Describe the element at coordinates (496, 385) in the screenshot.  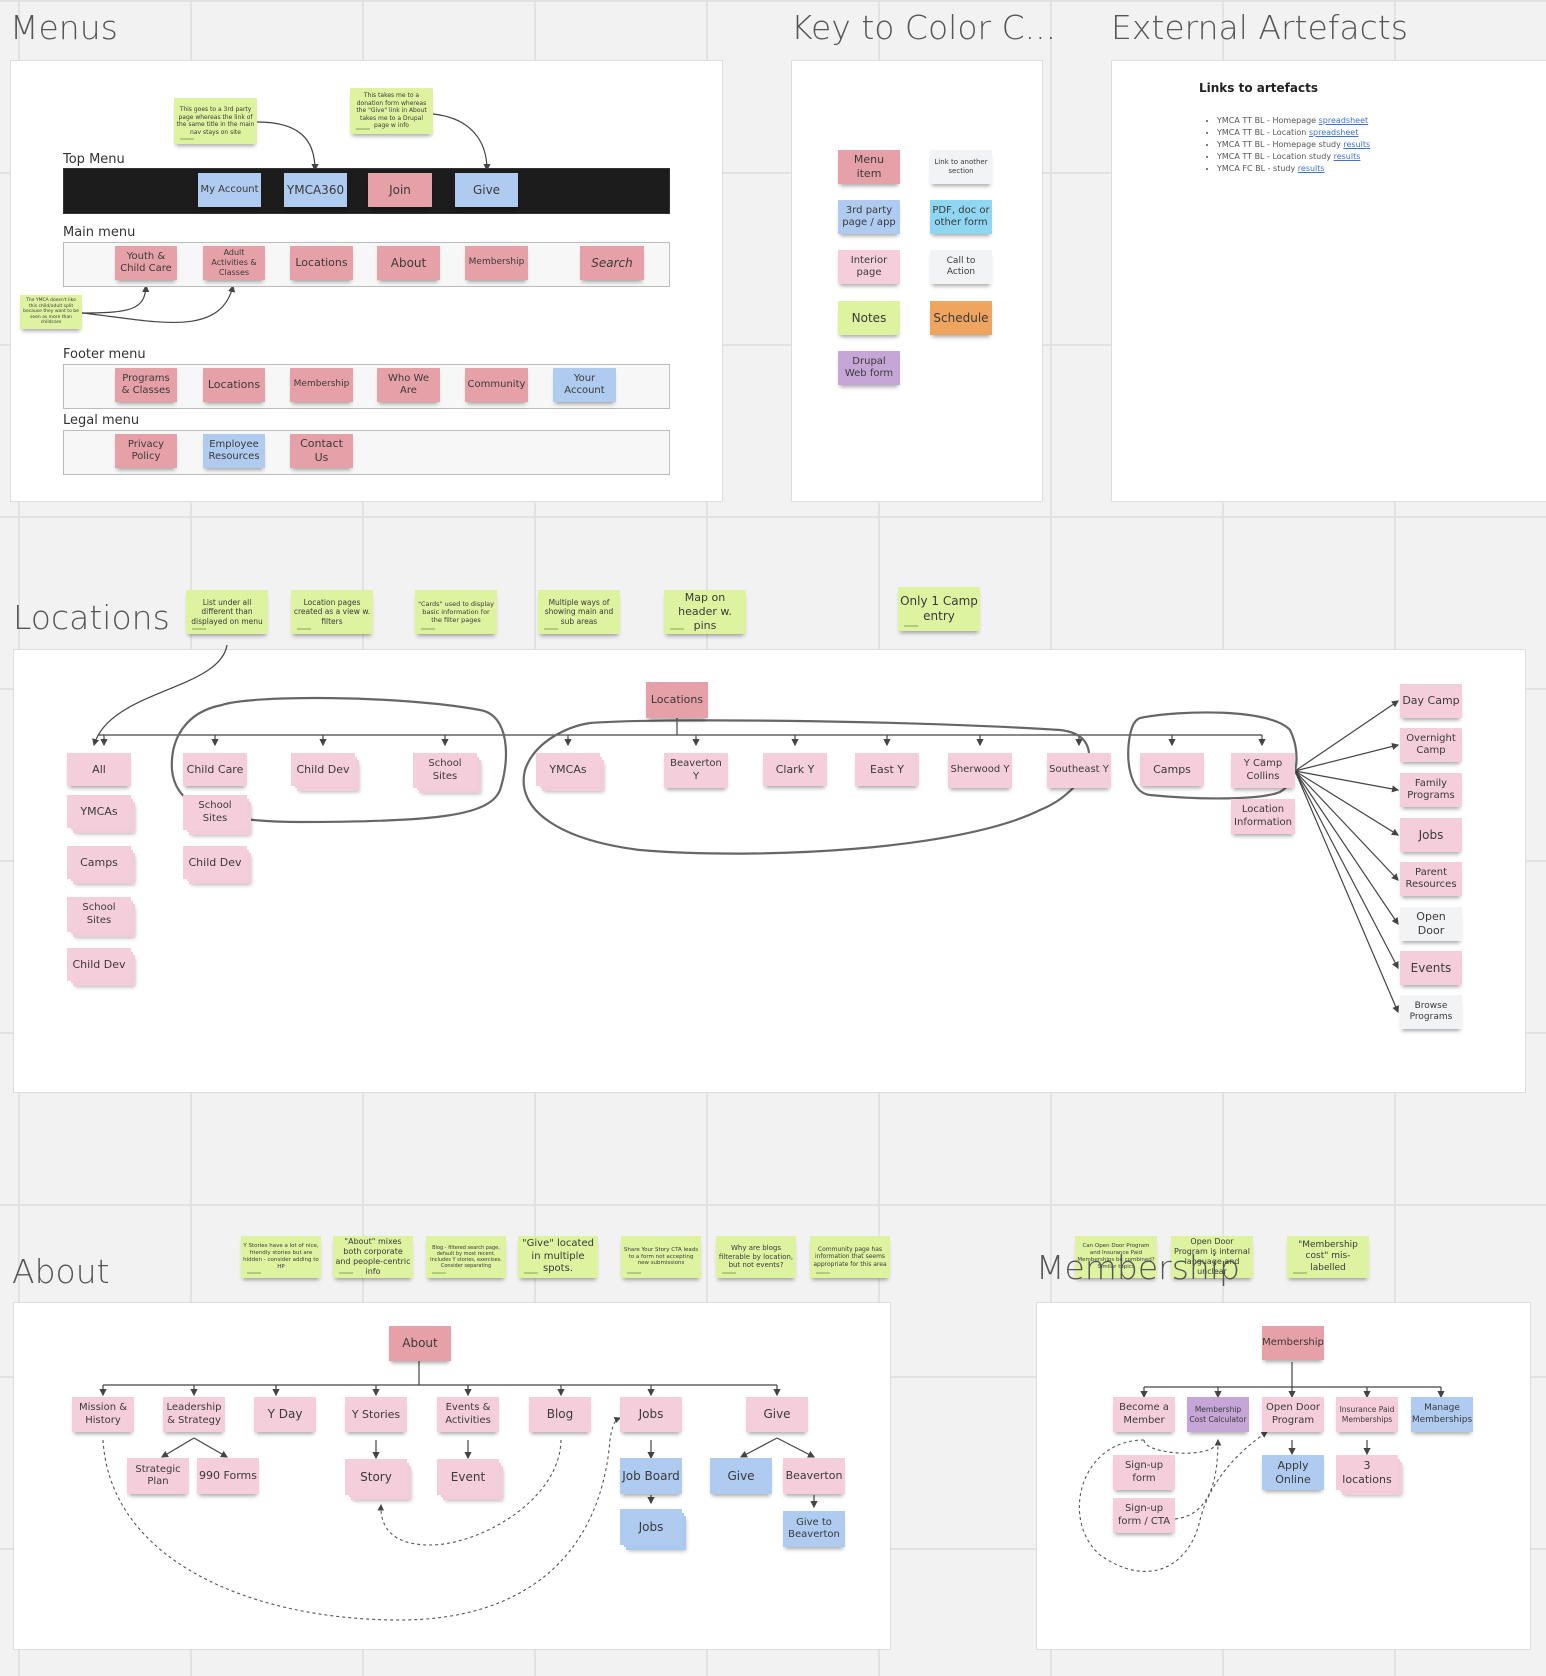
I see `footer-menu-community: Community` at that location.